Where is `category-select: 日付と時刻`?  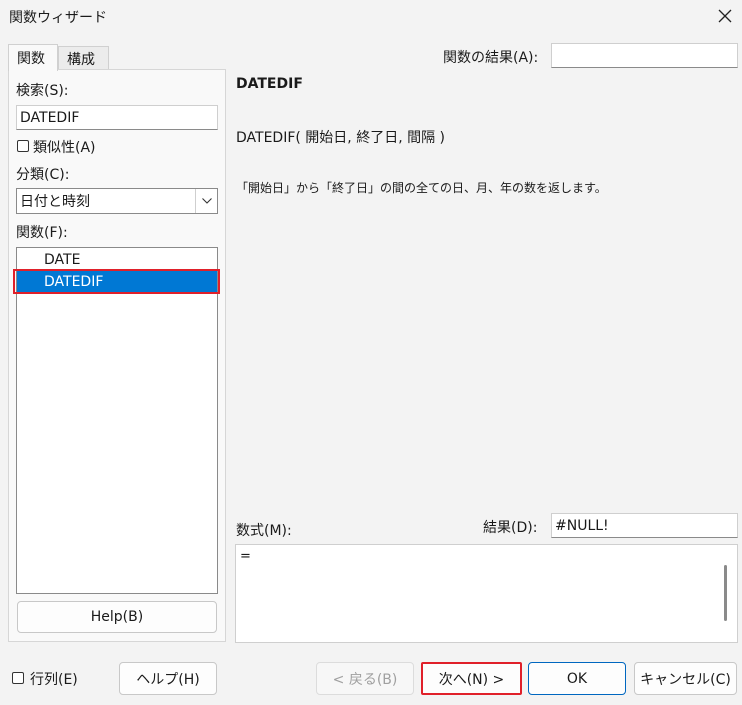 category-select: 日付と時刻 is located at coordinates (117, 201).